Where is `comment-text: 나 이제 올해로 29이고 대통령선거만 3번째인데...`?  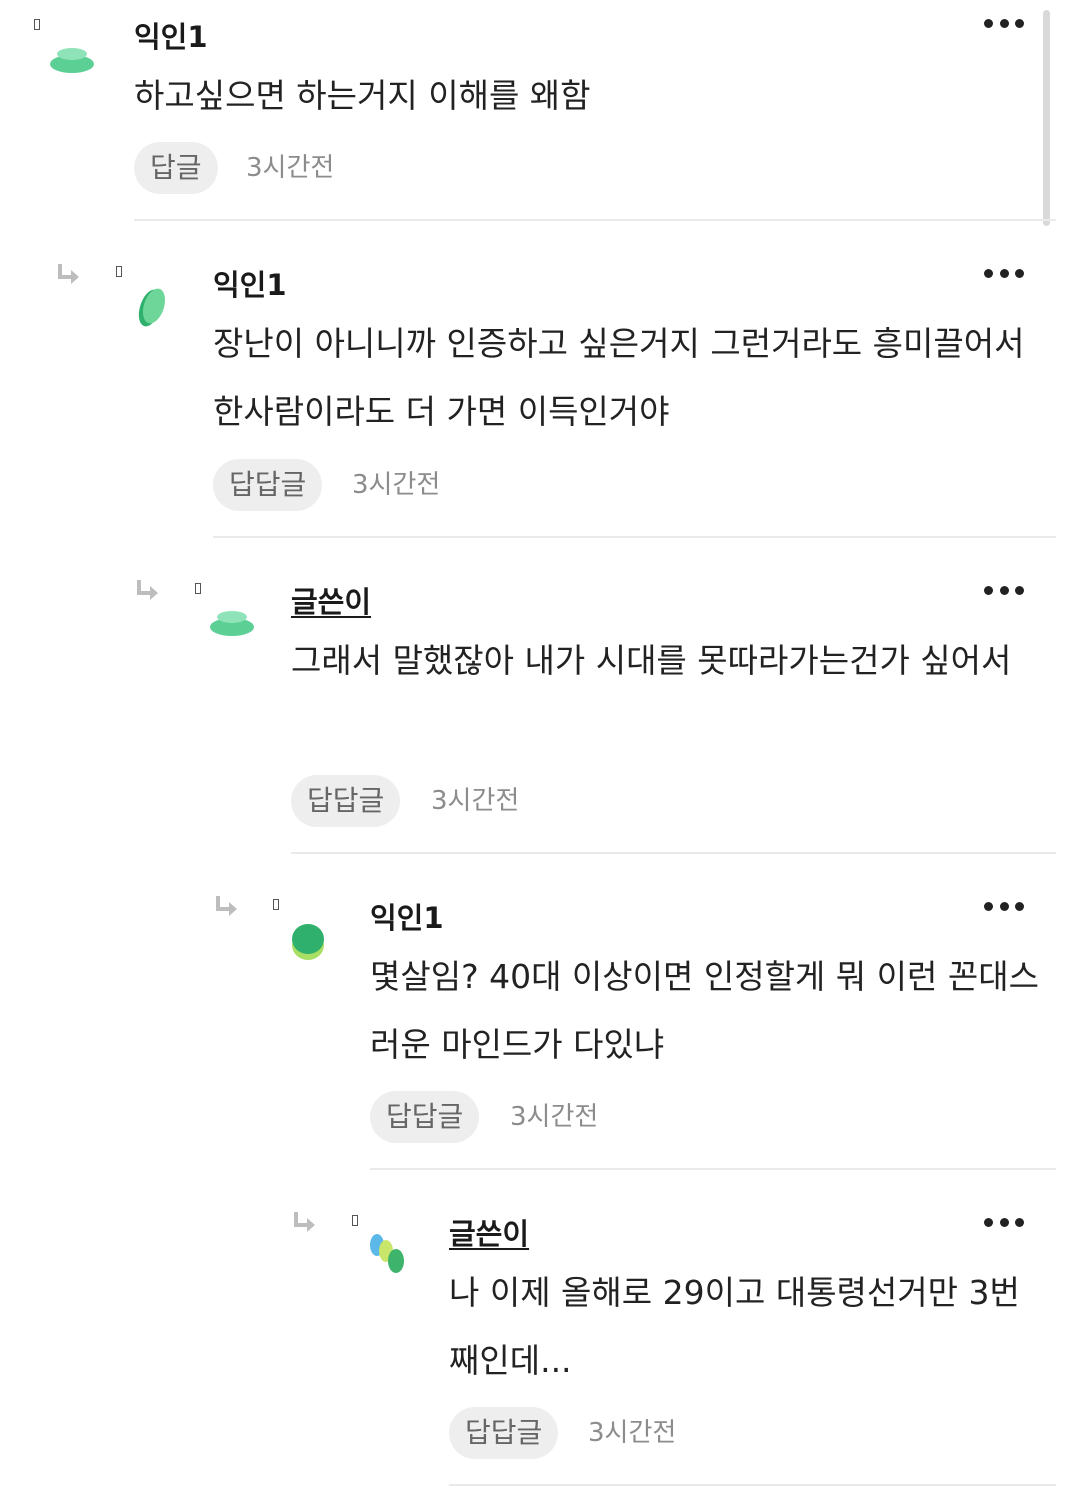
comment-text: 나 이제 올해로 29이고 대통령선거만 3번째인데... is located at coordinates (734, 1326).